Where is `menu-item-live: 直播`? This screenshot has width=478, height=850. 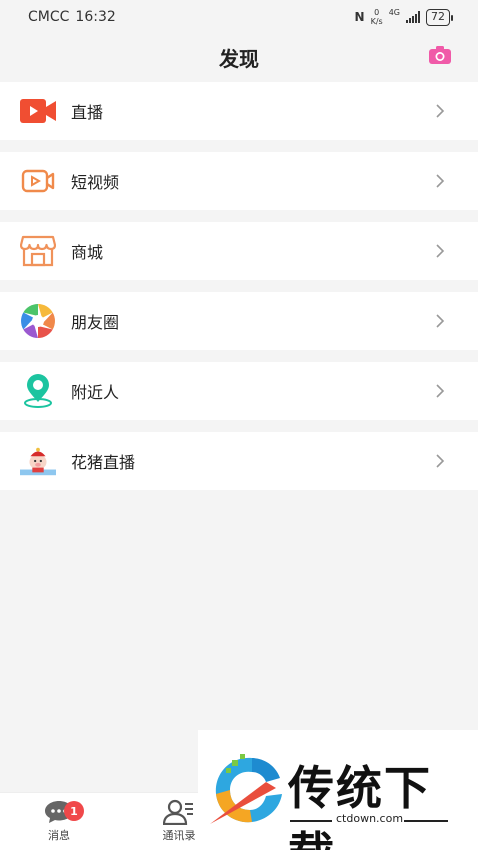 menu-item-live: 直播 is located at coordinates (239, 111).